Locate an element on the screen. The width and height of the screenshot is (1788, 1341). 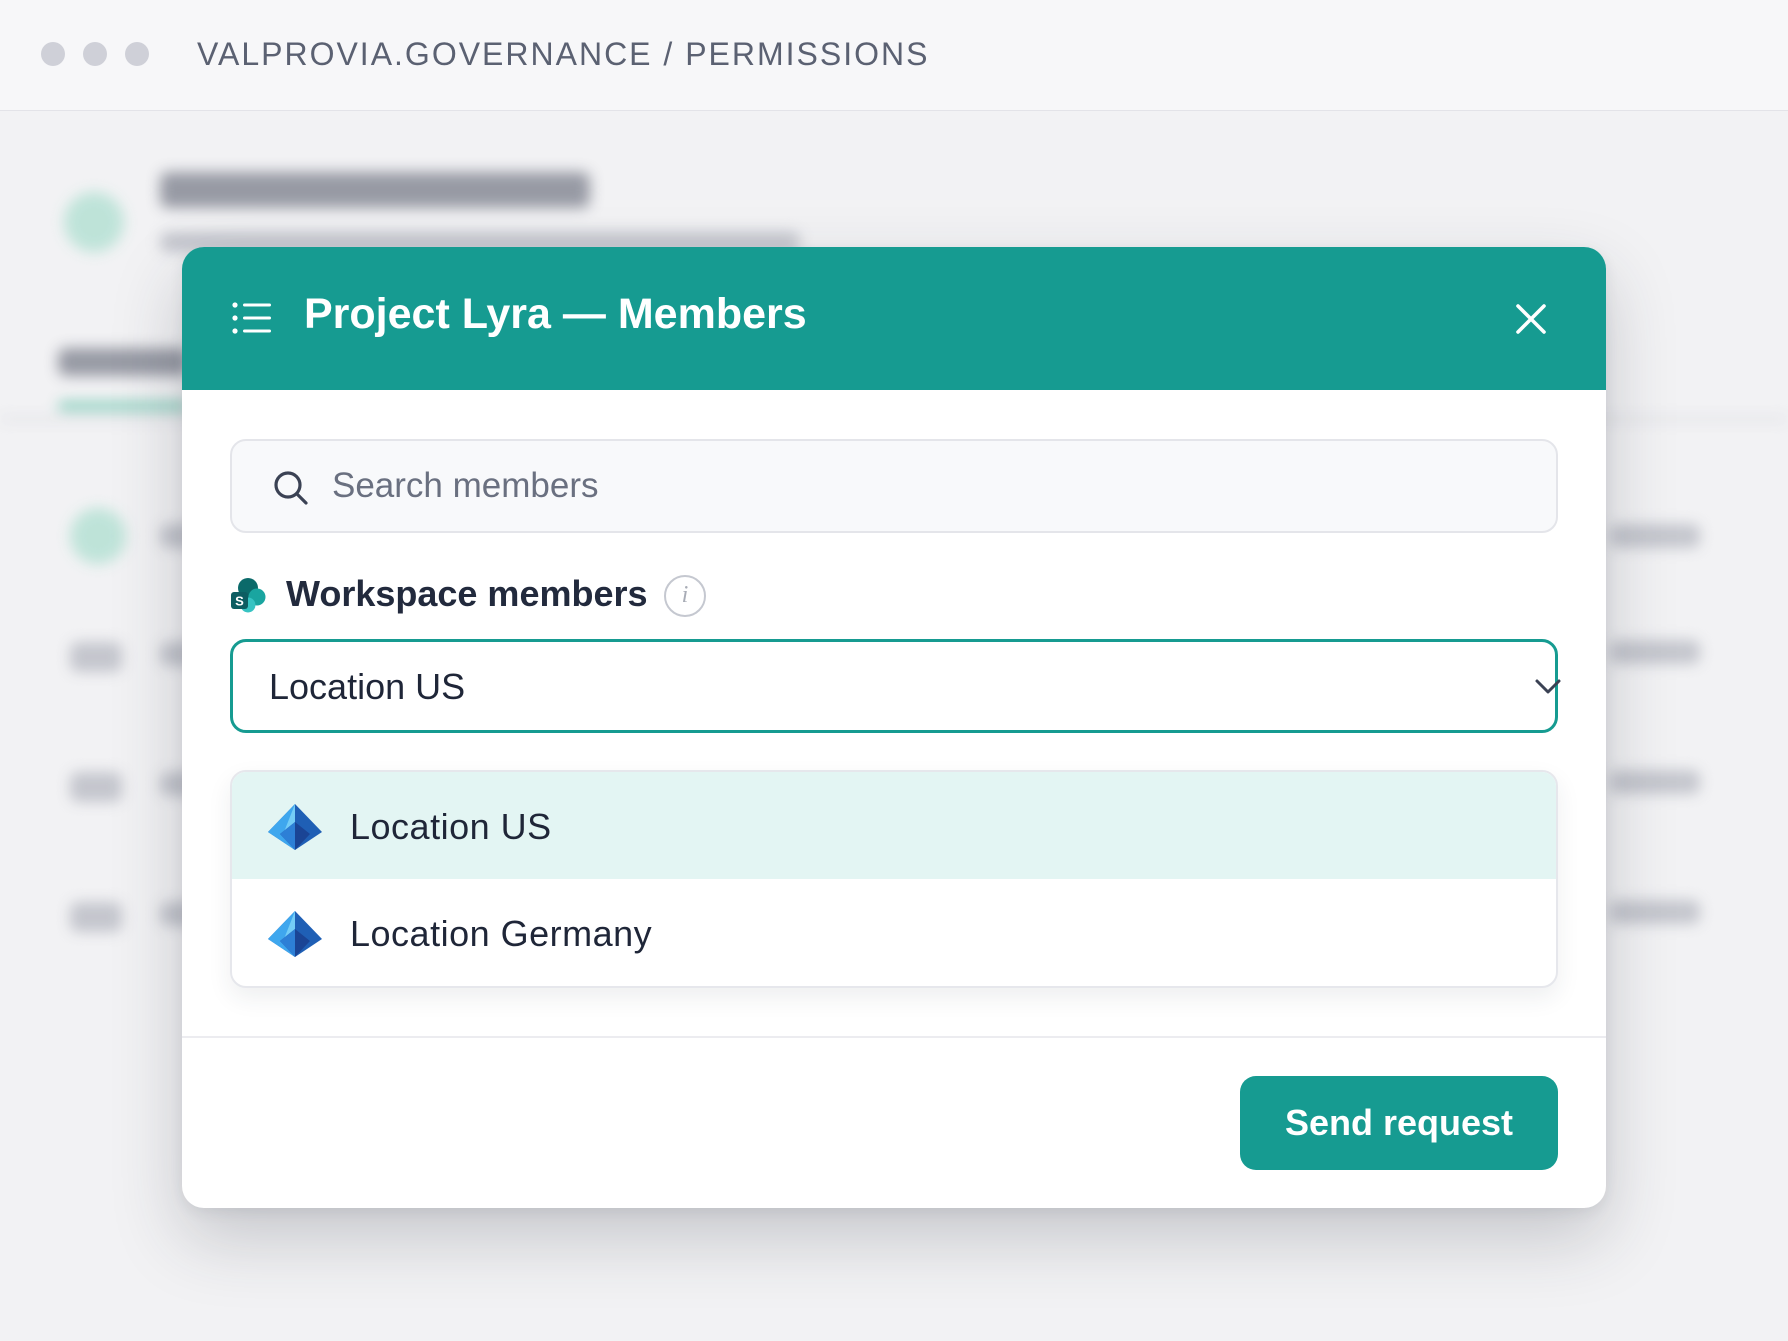
info-icon: i is located at coordinates (685, 596).